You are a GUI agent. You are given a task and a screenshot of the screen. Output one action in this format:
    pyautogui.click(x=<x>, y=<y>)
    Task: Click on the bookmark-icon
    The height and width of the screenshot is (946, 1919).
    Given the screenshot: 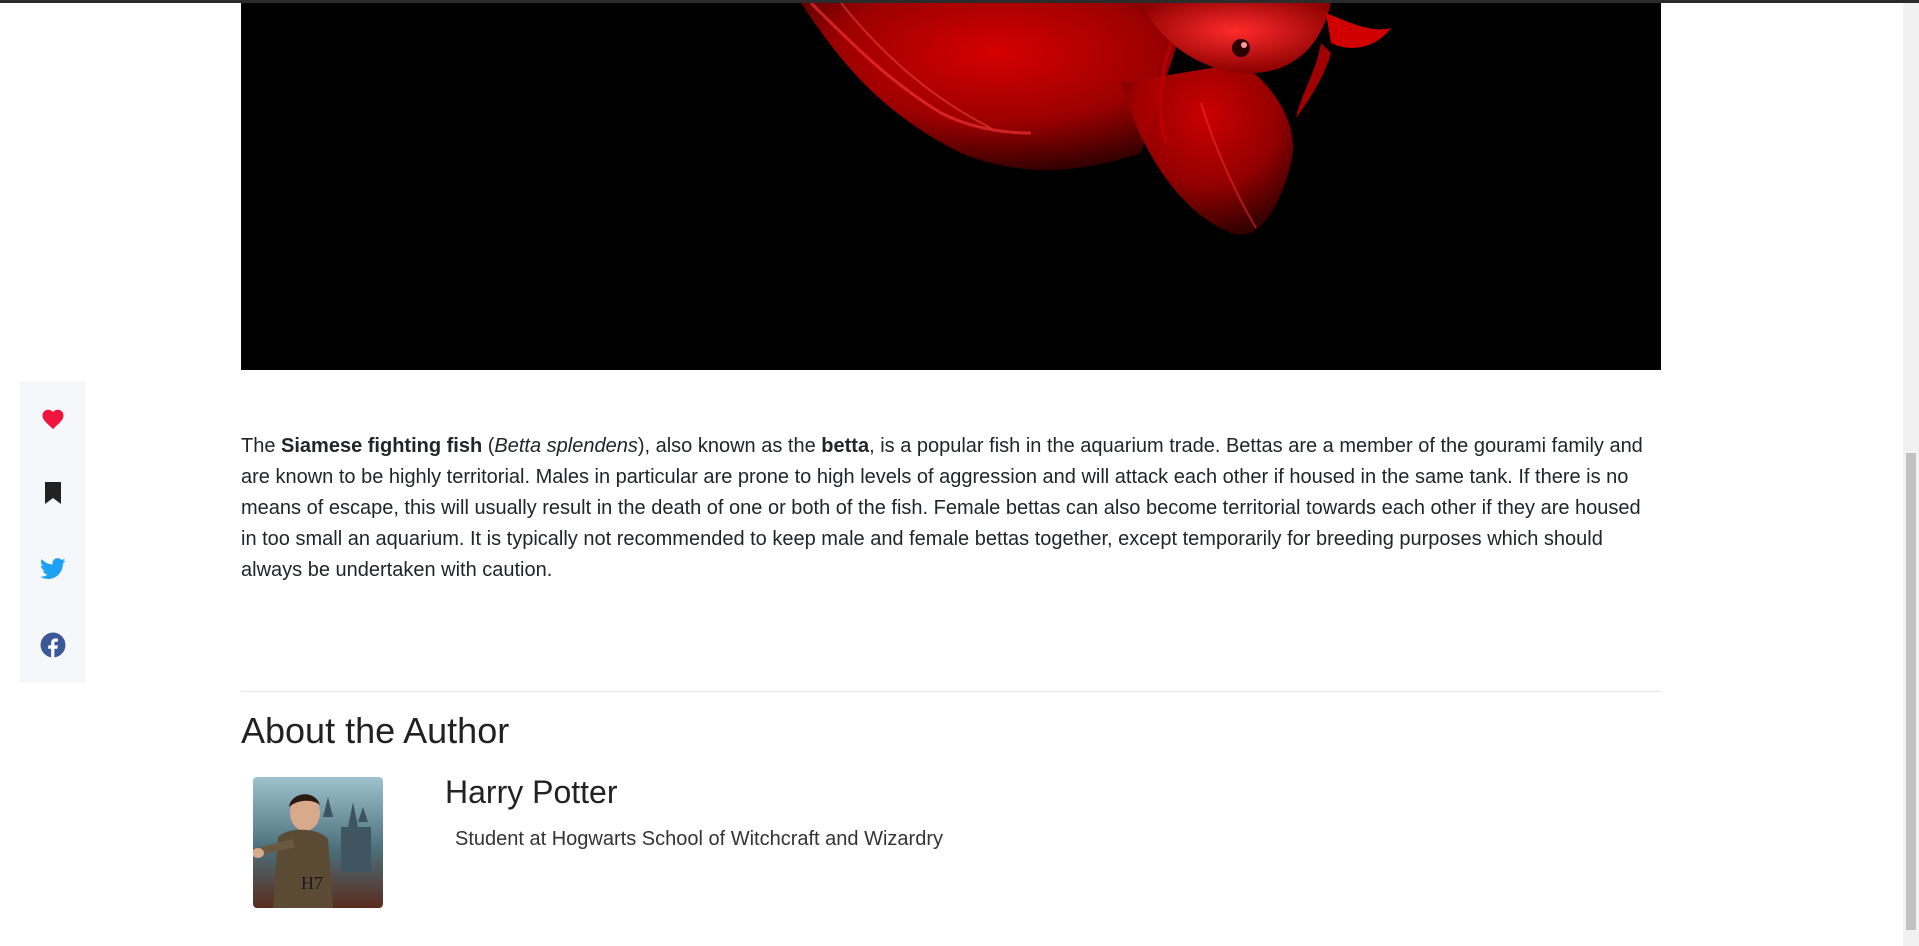 What is the action you would take?
    pyautogui.click(x=53, y=495)
    